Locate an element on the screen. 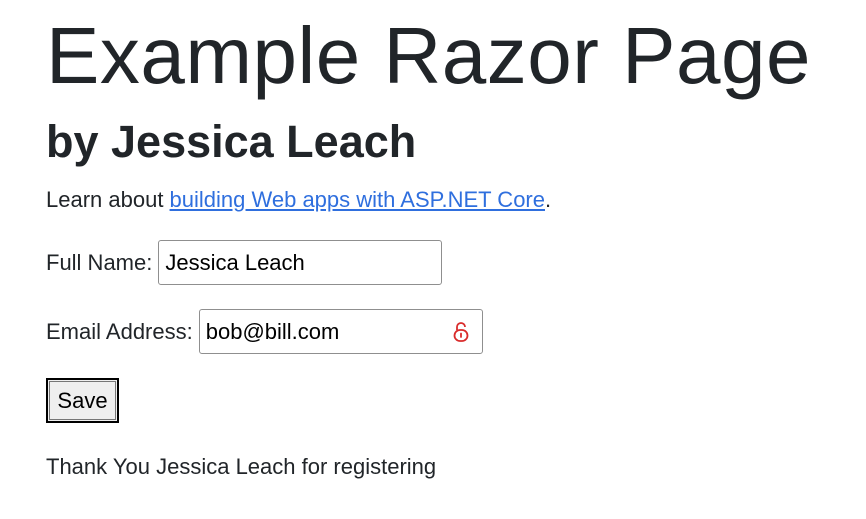 The height and width of the screenshot is (519, 866). save-button: Save is located at coordinates (82, 400).